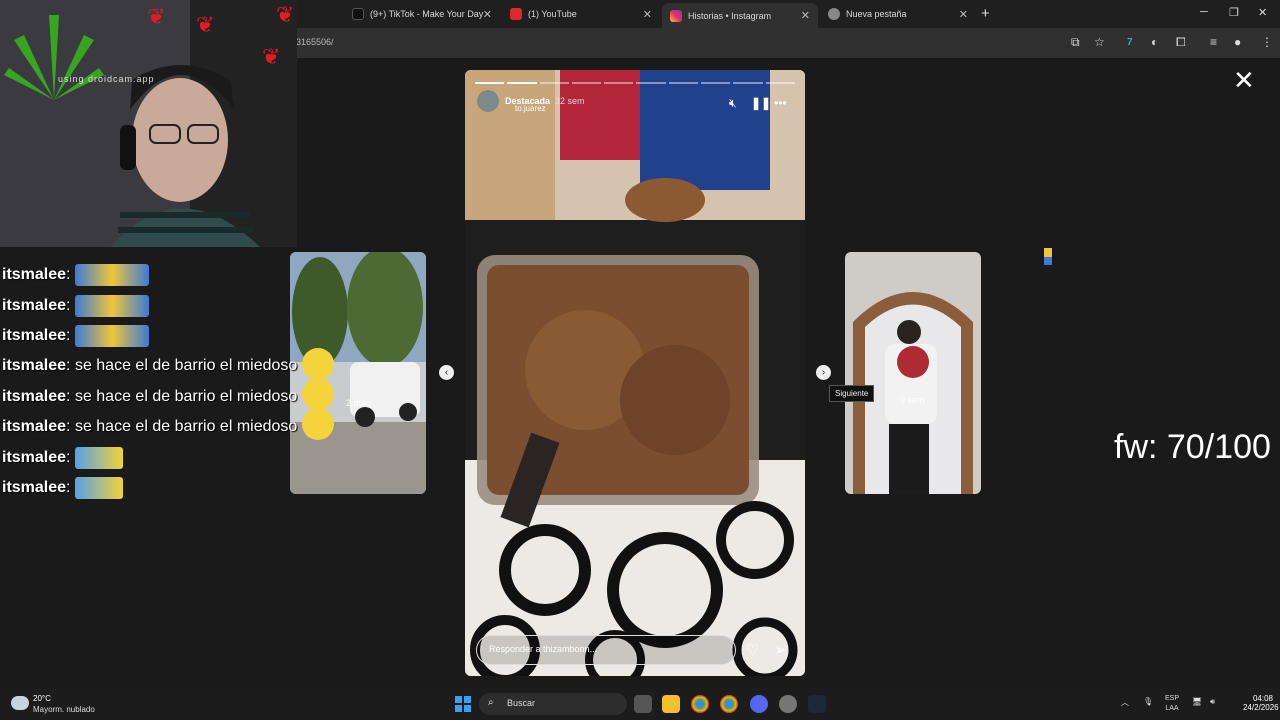 The image size is (1280, 720). What do you see at coordinates (788, 704) in the screenshot?
I see `obs-icon` at bounding box center [788, 704].